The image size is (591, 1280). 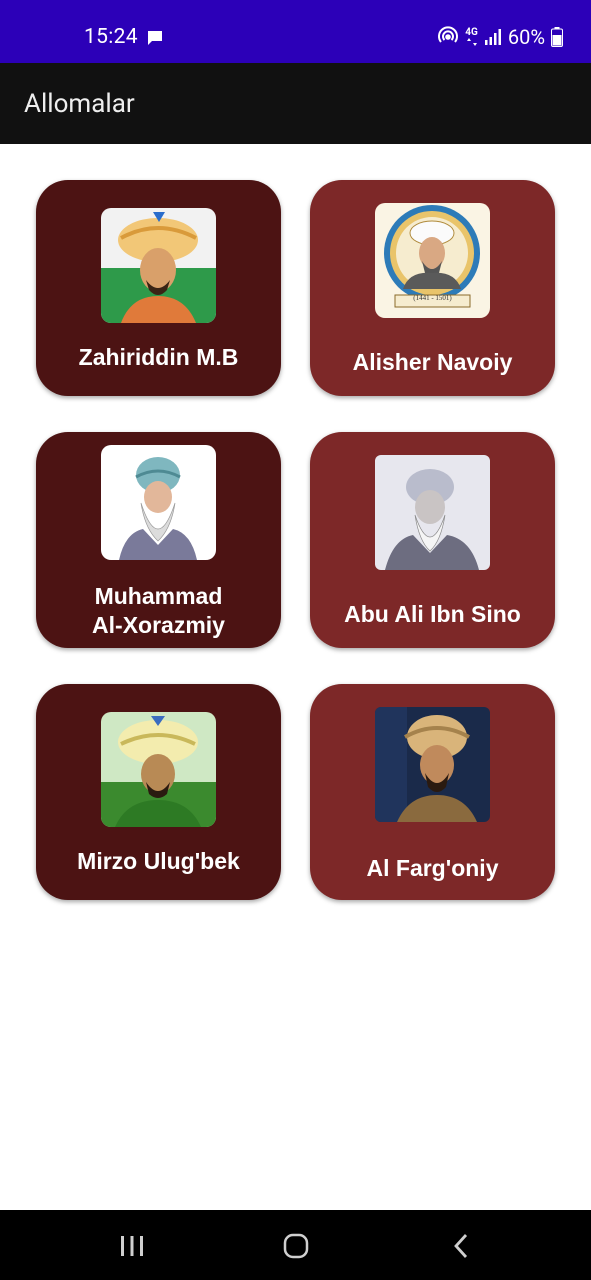 I want to click on battery-icon, so click(x=557, y=37).